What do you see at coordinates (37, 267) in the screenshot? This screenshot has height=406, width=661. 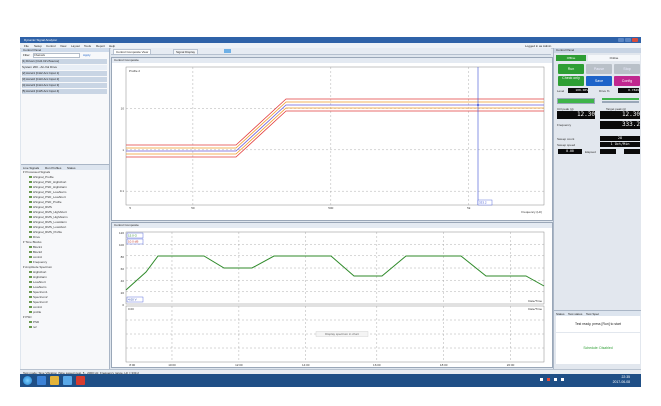 I see `tree-folder: ▾ Amplitude Spectrum` at bounding box center [37, 267].